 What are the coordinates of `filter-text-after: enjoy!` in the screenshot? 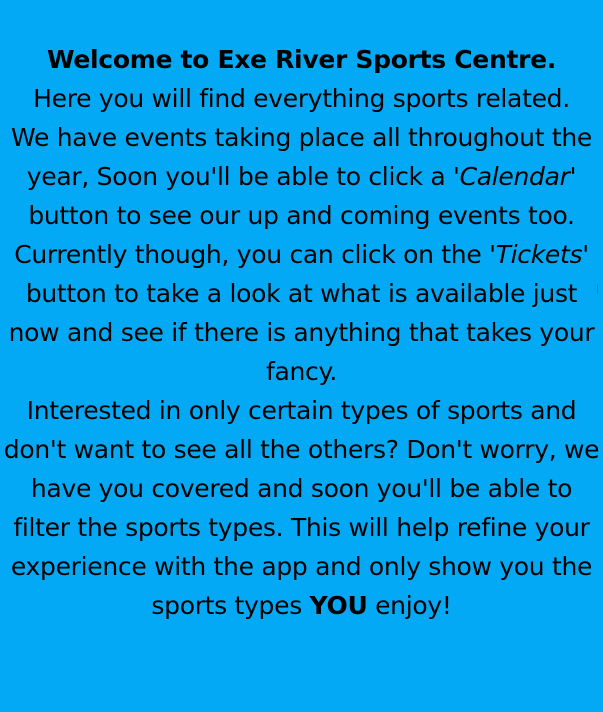 It's located at (409, 605).